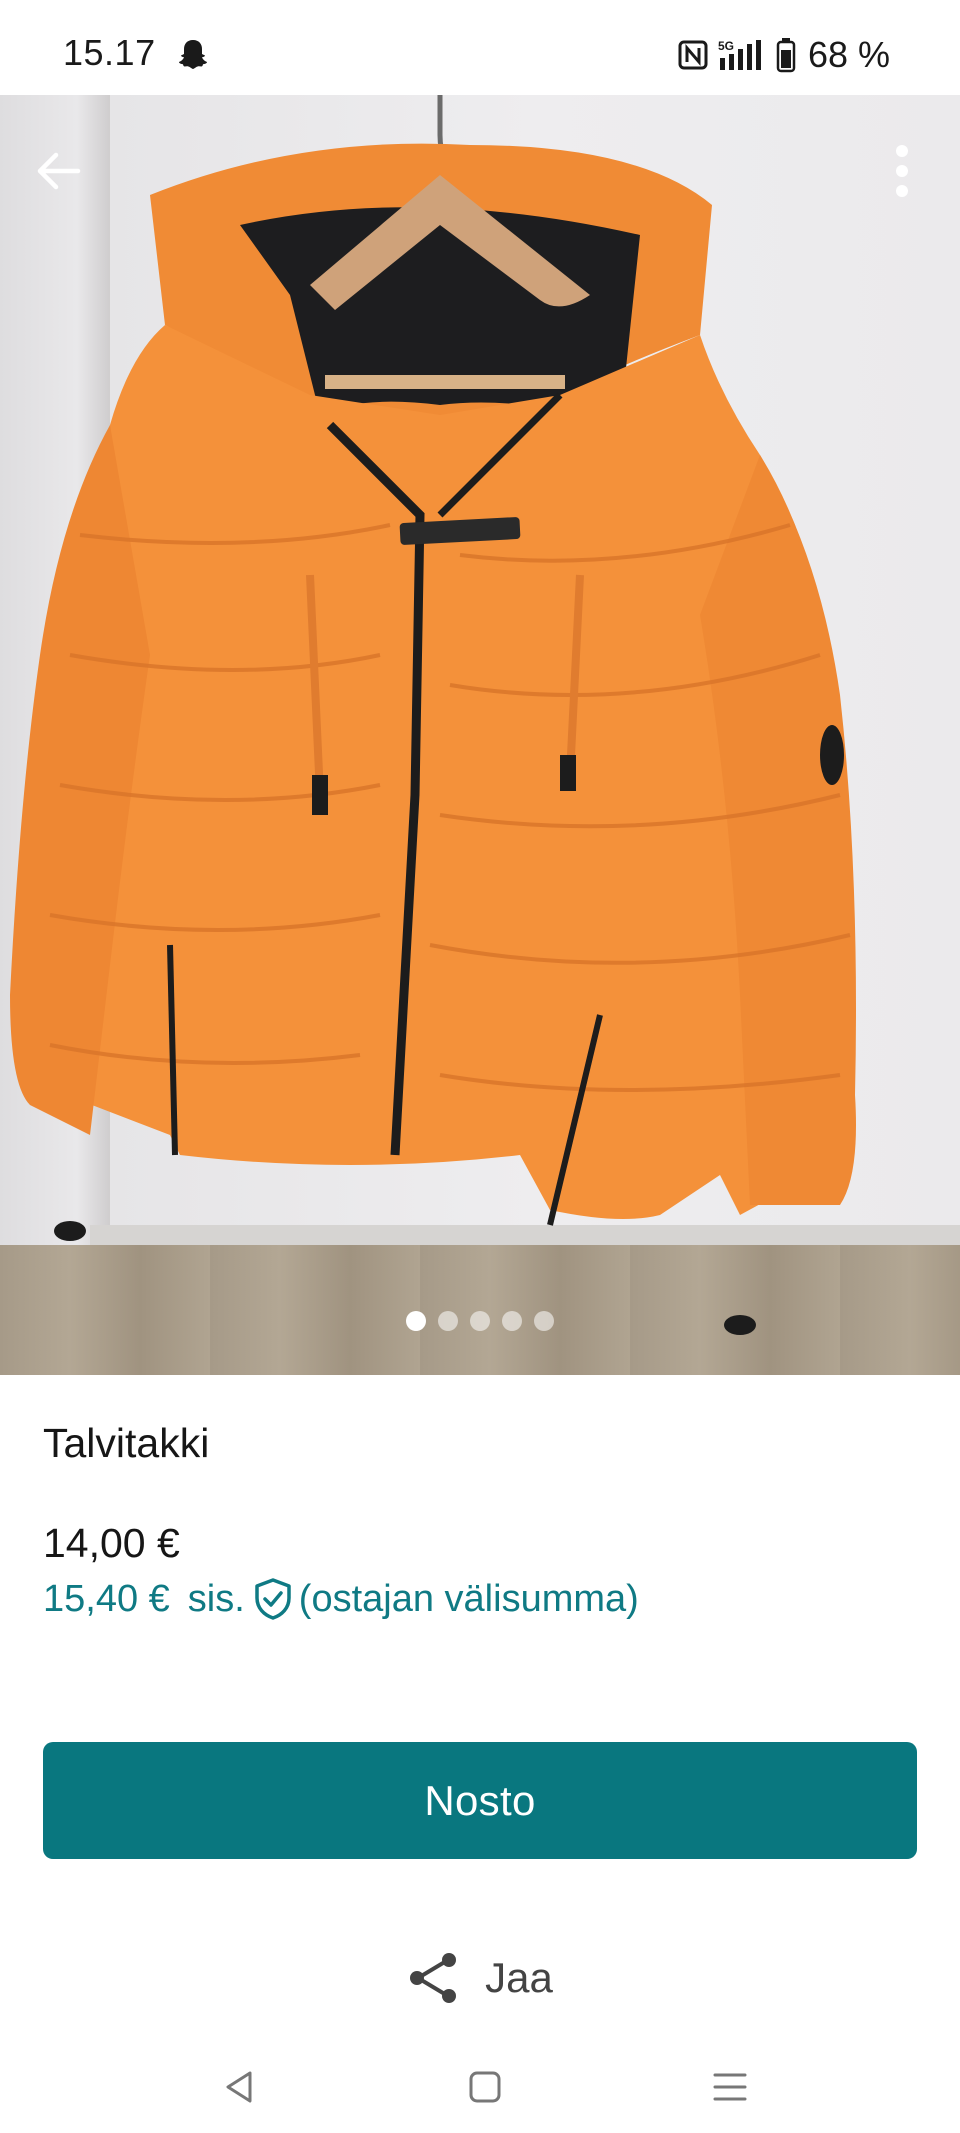  What do you see at coordinates (433, 1978) in the screenshot?
I see `share-icon` at bounding box center [433, 1978].